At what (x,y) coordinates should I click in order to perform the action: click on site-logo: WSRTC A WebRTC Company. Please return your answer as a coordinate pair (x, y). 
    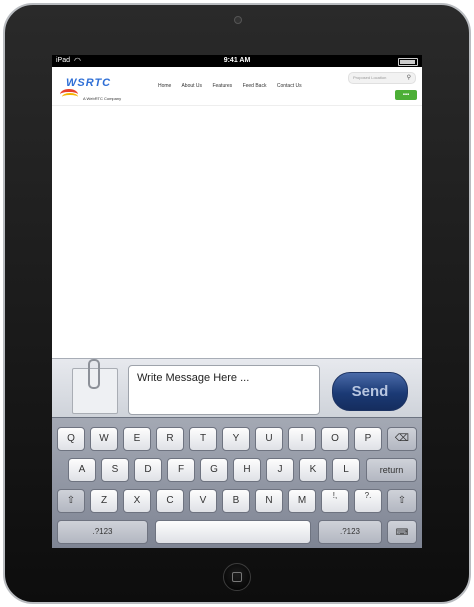
    Looking at the image, I should click on (89, 90).